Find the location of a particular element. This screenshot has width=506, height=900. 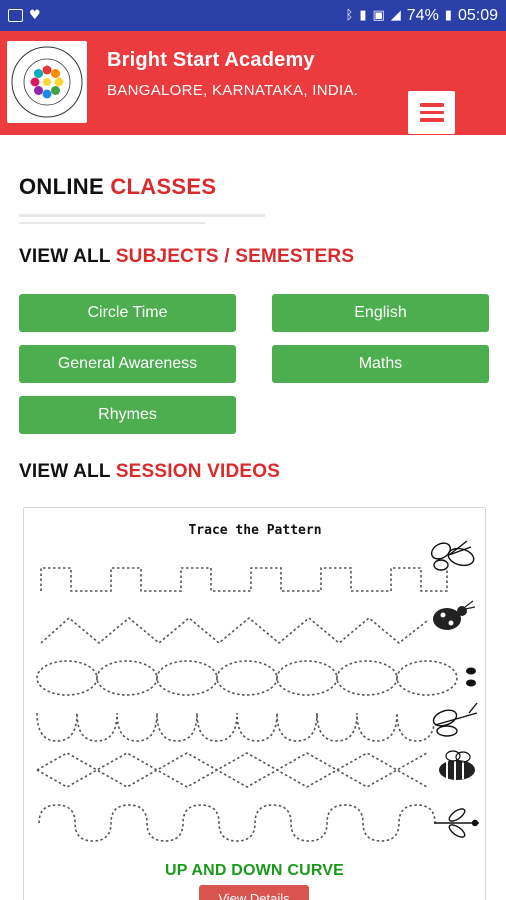

hamburger-menu-button is located at coordinates (431, 112).